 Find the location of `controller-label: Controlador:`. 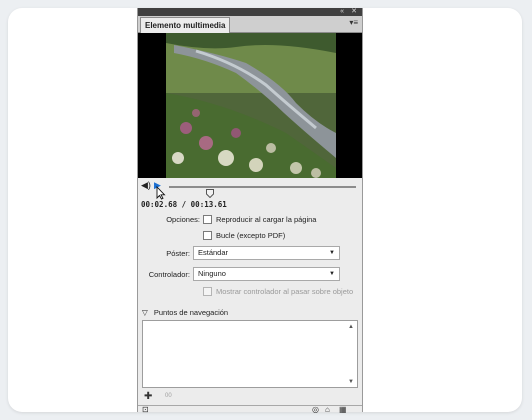

controller-label: Controlador: is located at coordinates (169, 274).